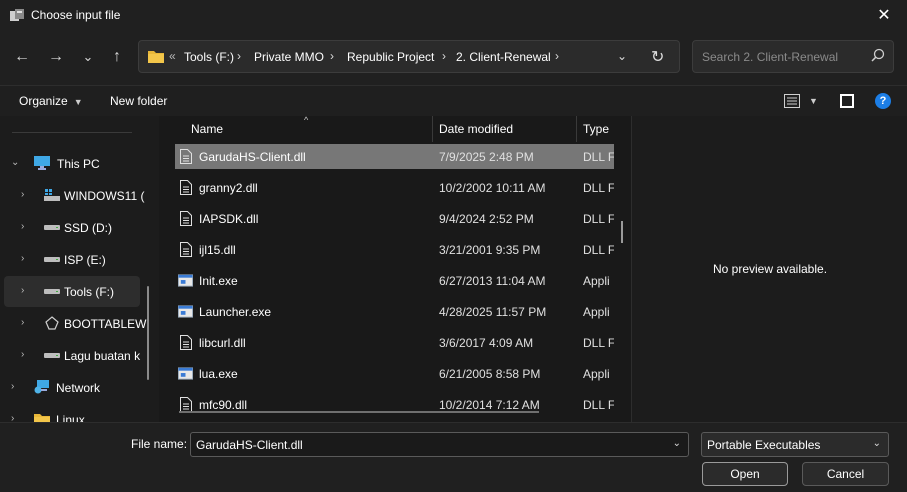 This screenshot has width=907, height=492. I want to click on file-date: 6/27/2013 11:04 AM, so click(492, 281).